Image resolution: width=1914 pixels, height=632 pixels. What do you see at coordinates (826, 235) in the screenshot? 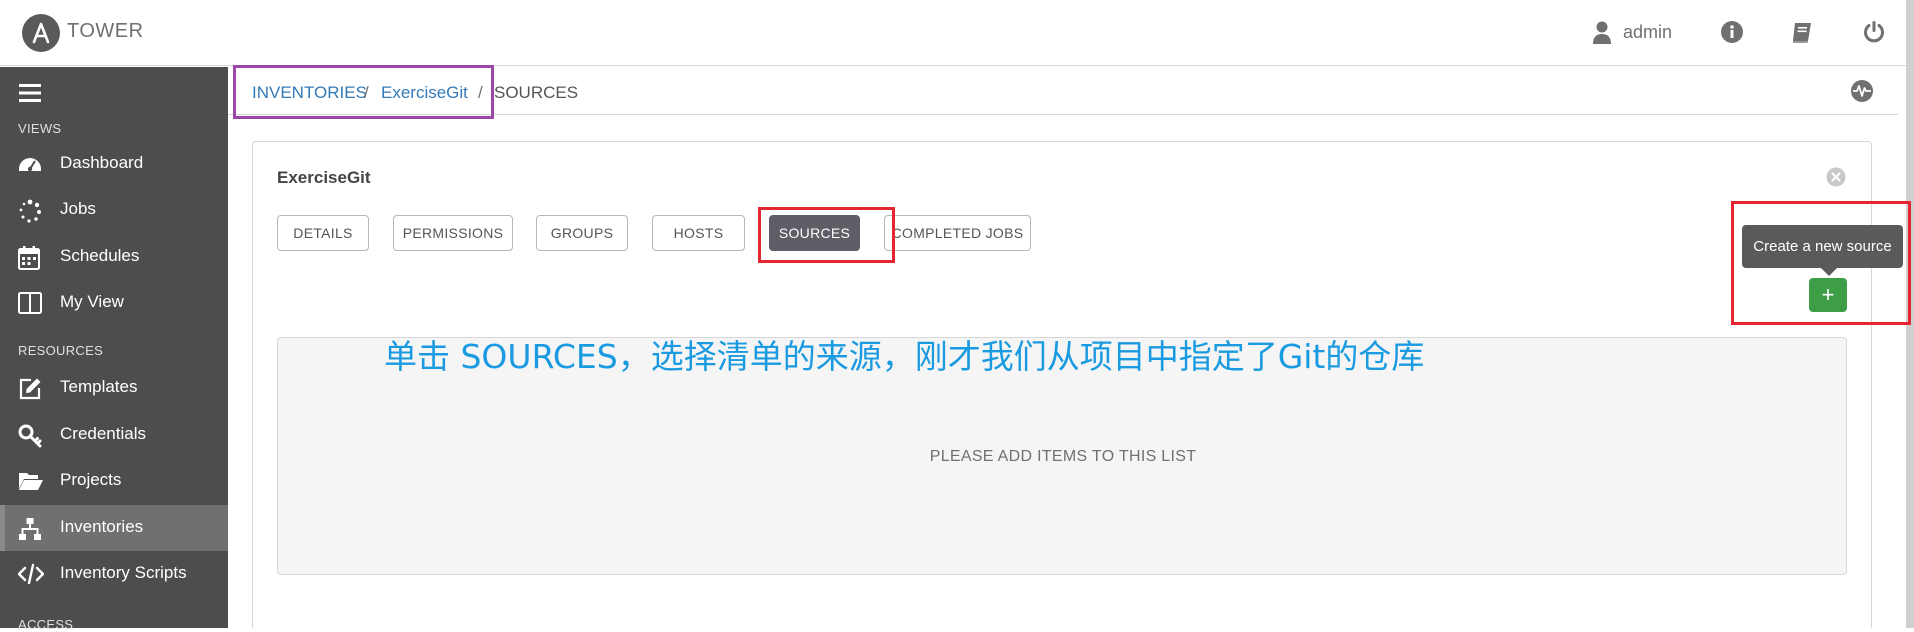
I see `sources-tab-highlight-box` at bounding box center [826, 235].